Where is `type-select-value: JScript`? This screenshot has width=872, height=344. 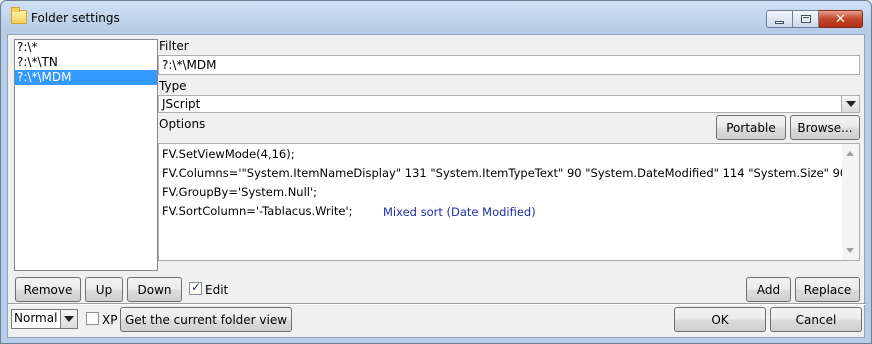 type-select-value: JScript is located at coordinates (181, 104).